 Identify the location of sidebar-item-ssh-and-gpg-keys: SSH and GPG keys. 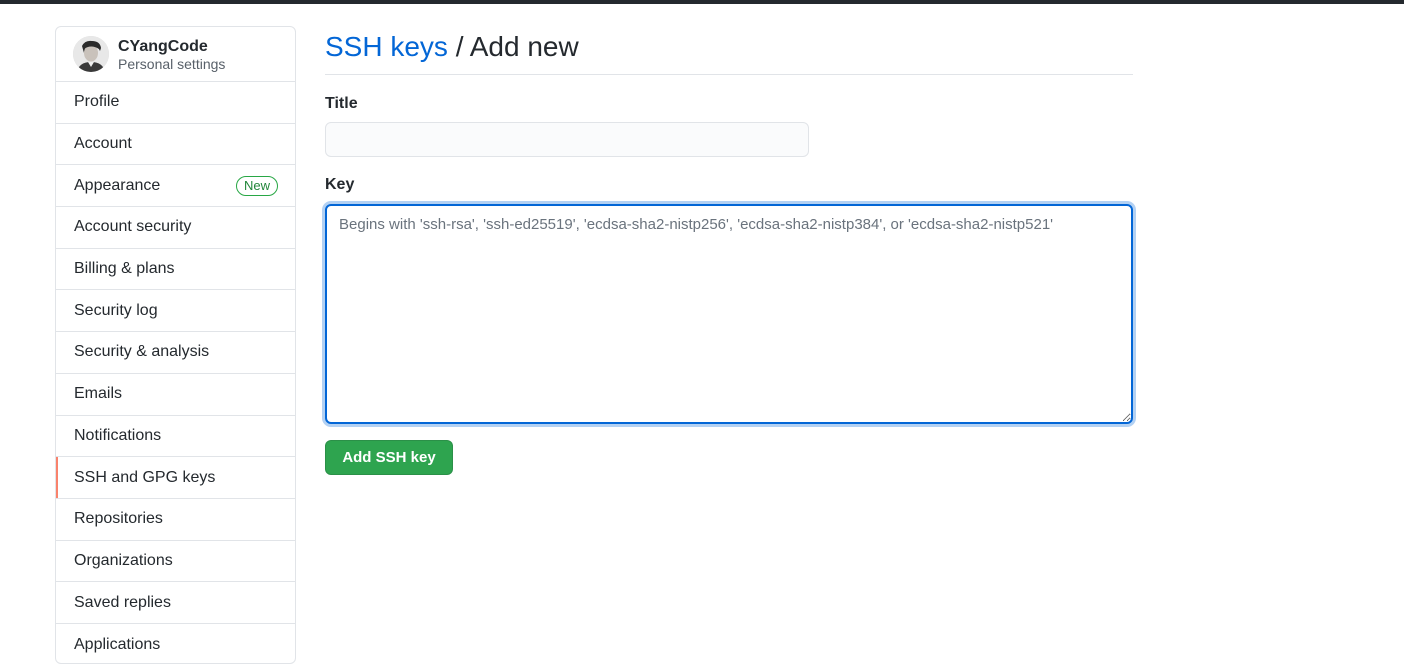
(175, 478).